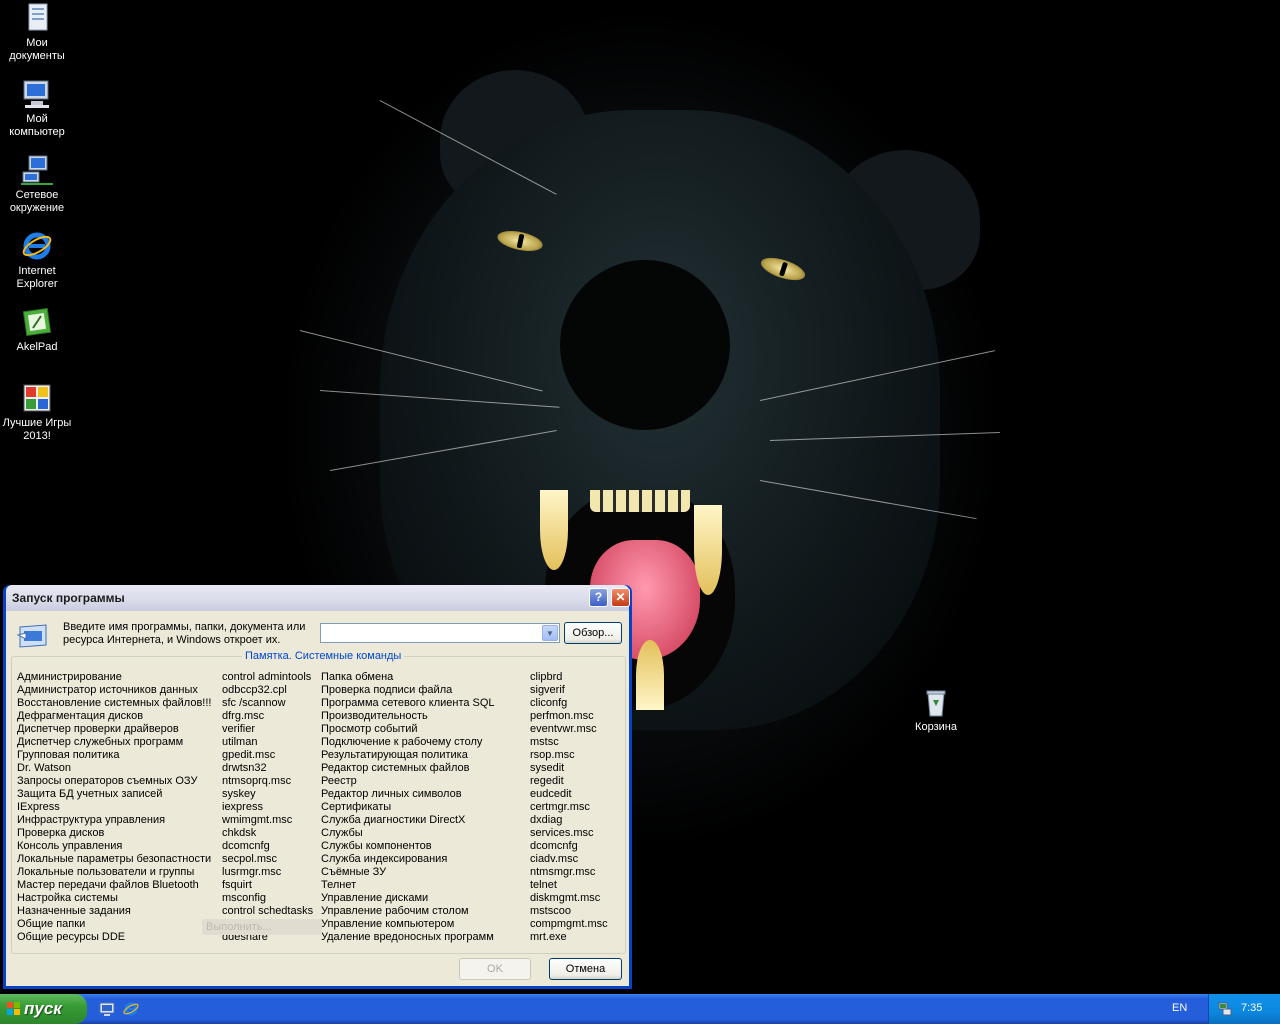  Describe the element at coordinates (550, 911) in the screenshot. I see `command-name: mstscoo` at that location.